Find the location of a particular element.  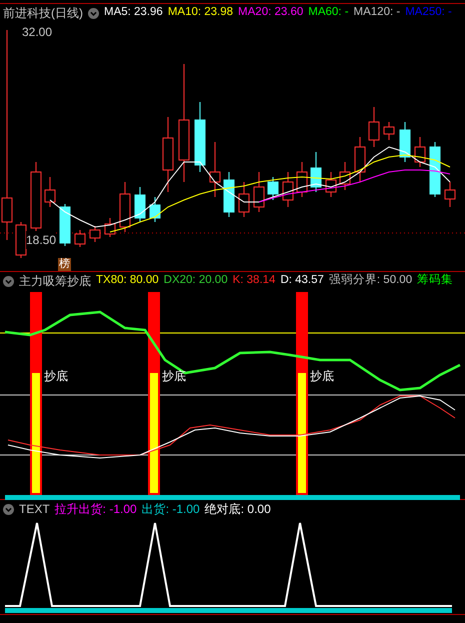

indicator-value: D: 43.57 is located at coordinates (302, 280).